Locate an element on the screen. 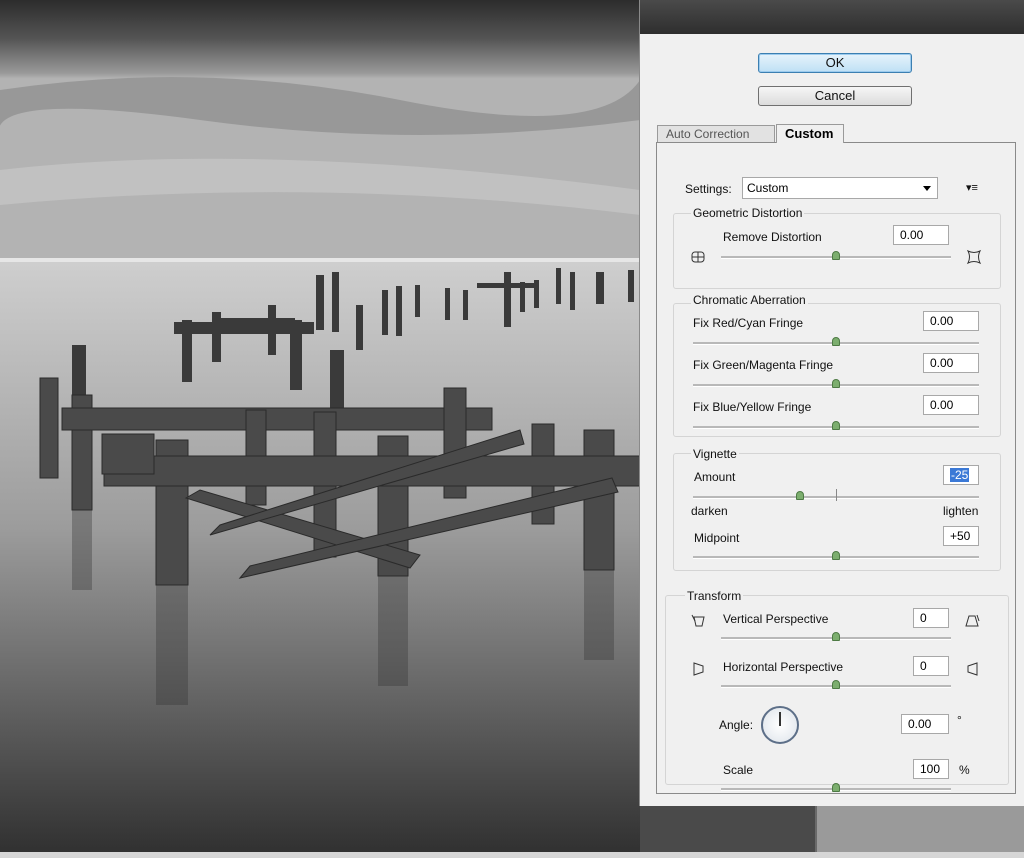 This screenshot has width=1024, height=858. transform-title: Transform is located at coordinates (714, 596).